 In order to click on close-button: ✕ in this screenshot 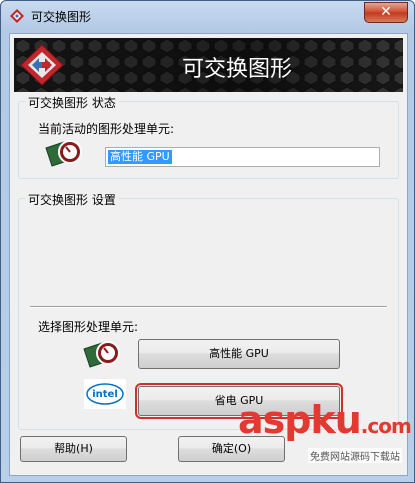, I will do `click(386, 12)`.